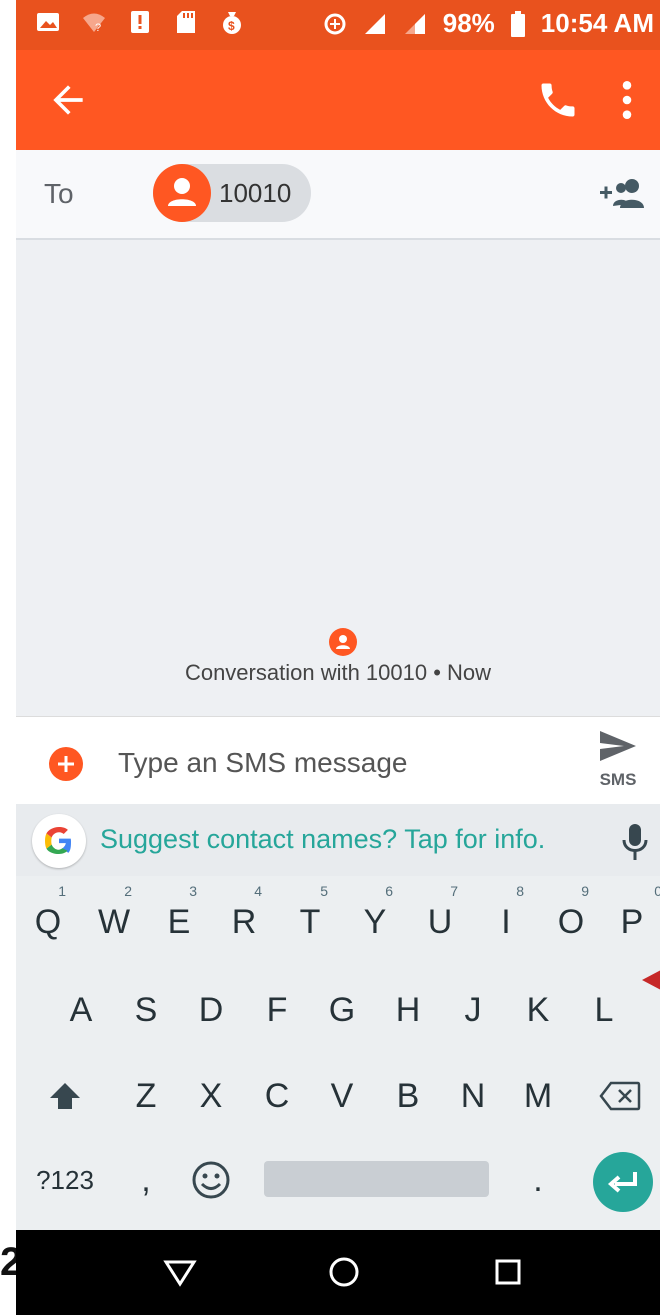 This screenshot has width=660, height=1315. I want to click on suggestion-strip: Suggest contact names? Tap for info., so click(338, 840).